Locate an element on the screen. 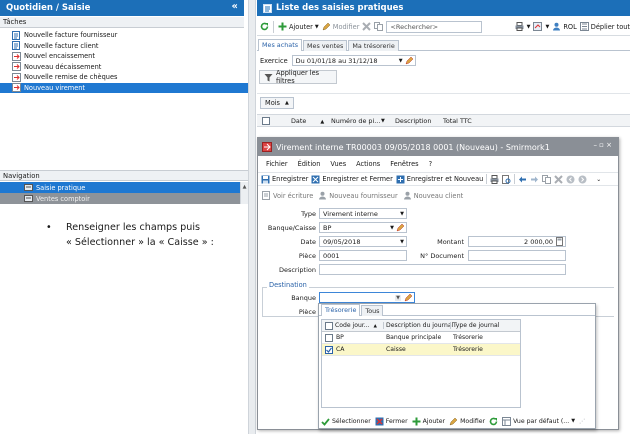 Image resolution: width=630 pixels, height=434 pixels. save-new-button: Enregistrer et Nouveau is located at coordinates (439, 179).